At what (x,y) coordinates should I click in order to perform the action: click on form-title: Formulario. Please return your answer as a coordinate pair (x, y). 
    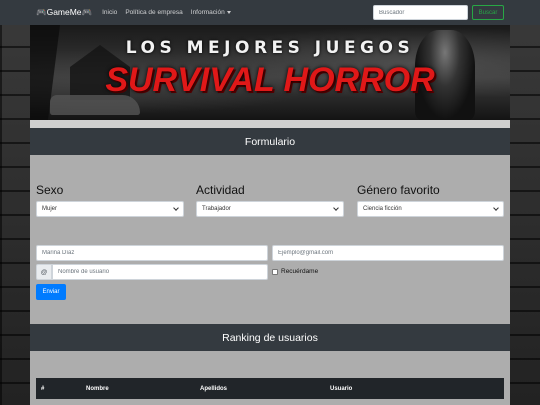
    Looking at the image, I should click on (270, 141).